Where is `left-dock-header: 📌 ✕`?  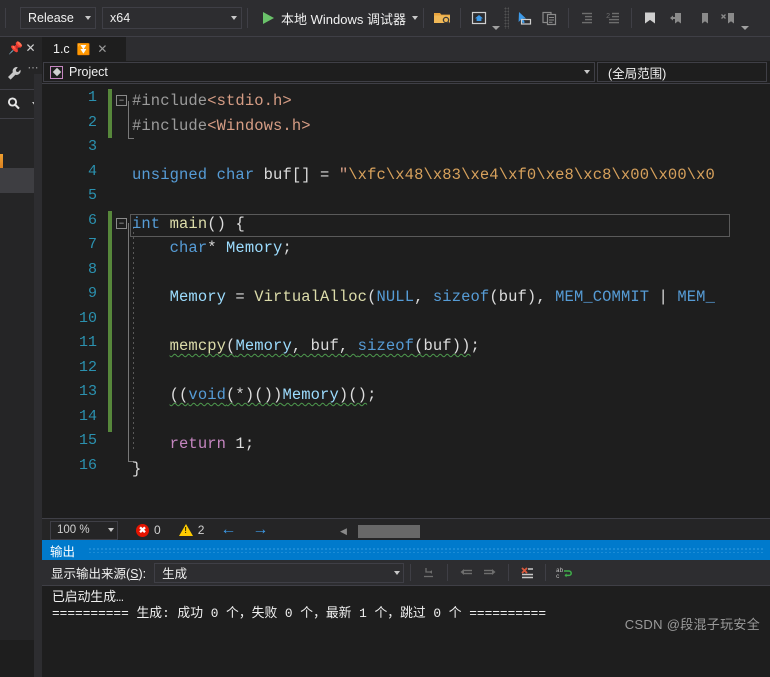 left-dock-header: 📌 ✕ is located at coordinates (21, 48).